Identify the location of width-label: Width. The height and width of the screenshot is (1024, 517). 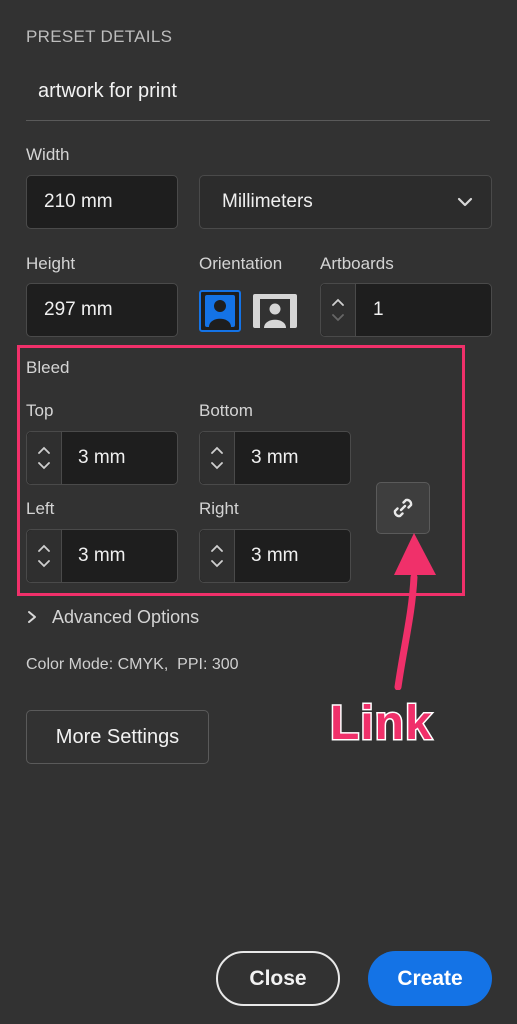
(48, 154).